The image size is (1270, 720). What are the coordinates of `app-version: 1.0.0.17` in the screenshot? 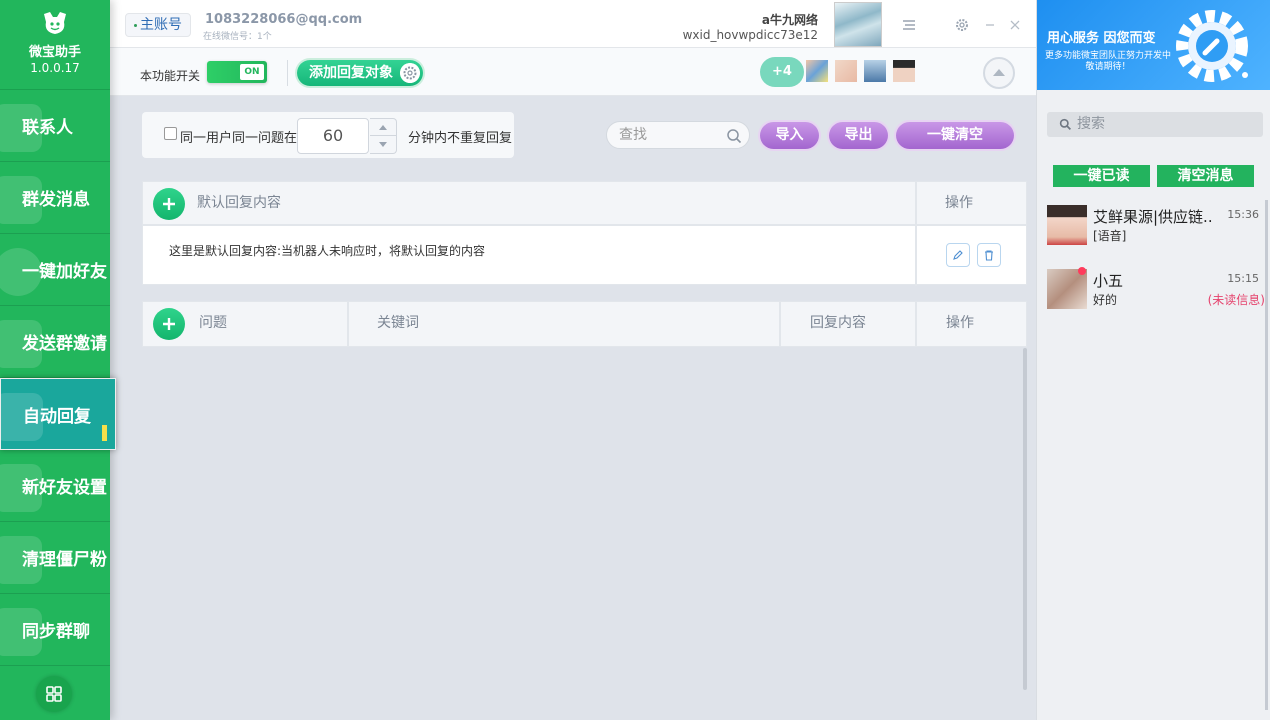 It's located at (55, 68).